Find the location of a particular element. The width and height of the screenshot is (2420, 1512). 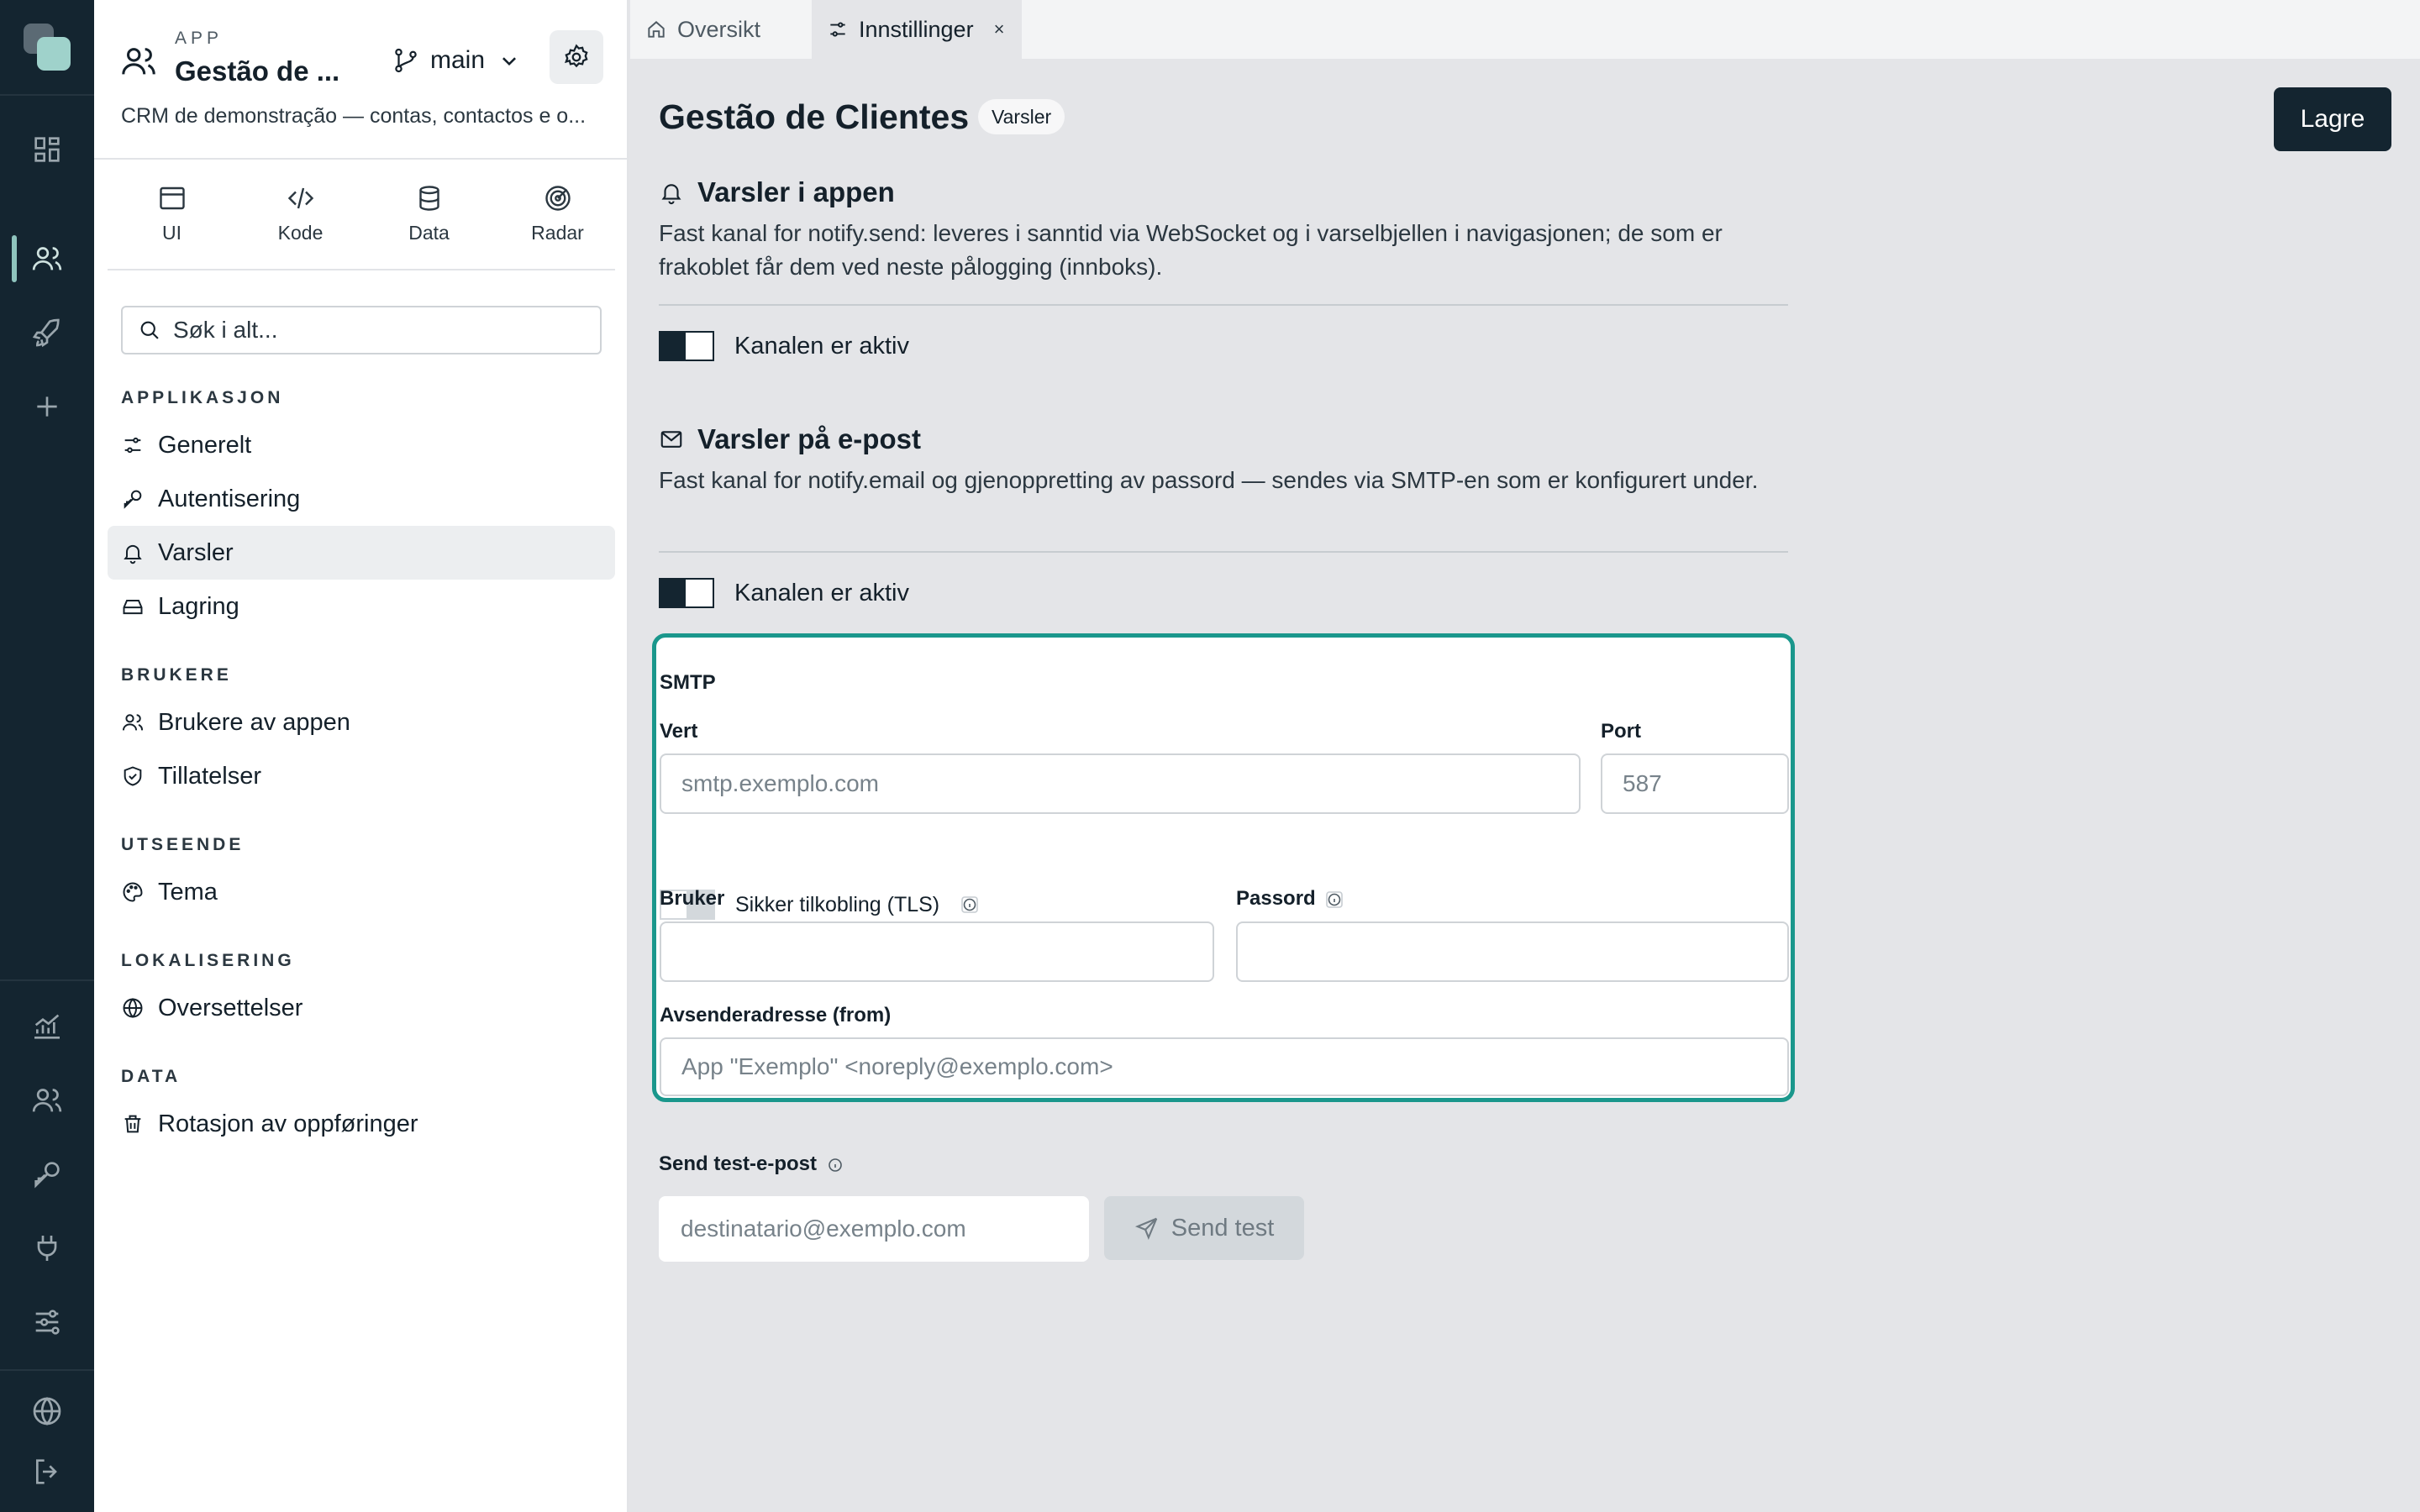

app-users-icon is located at coordinates (138, 61).